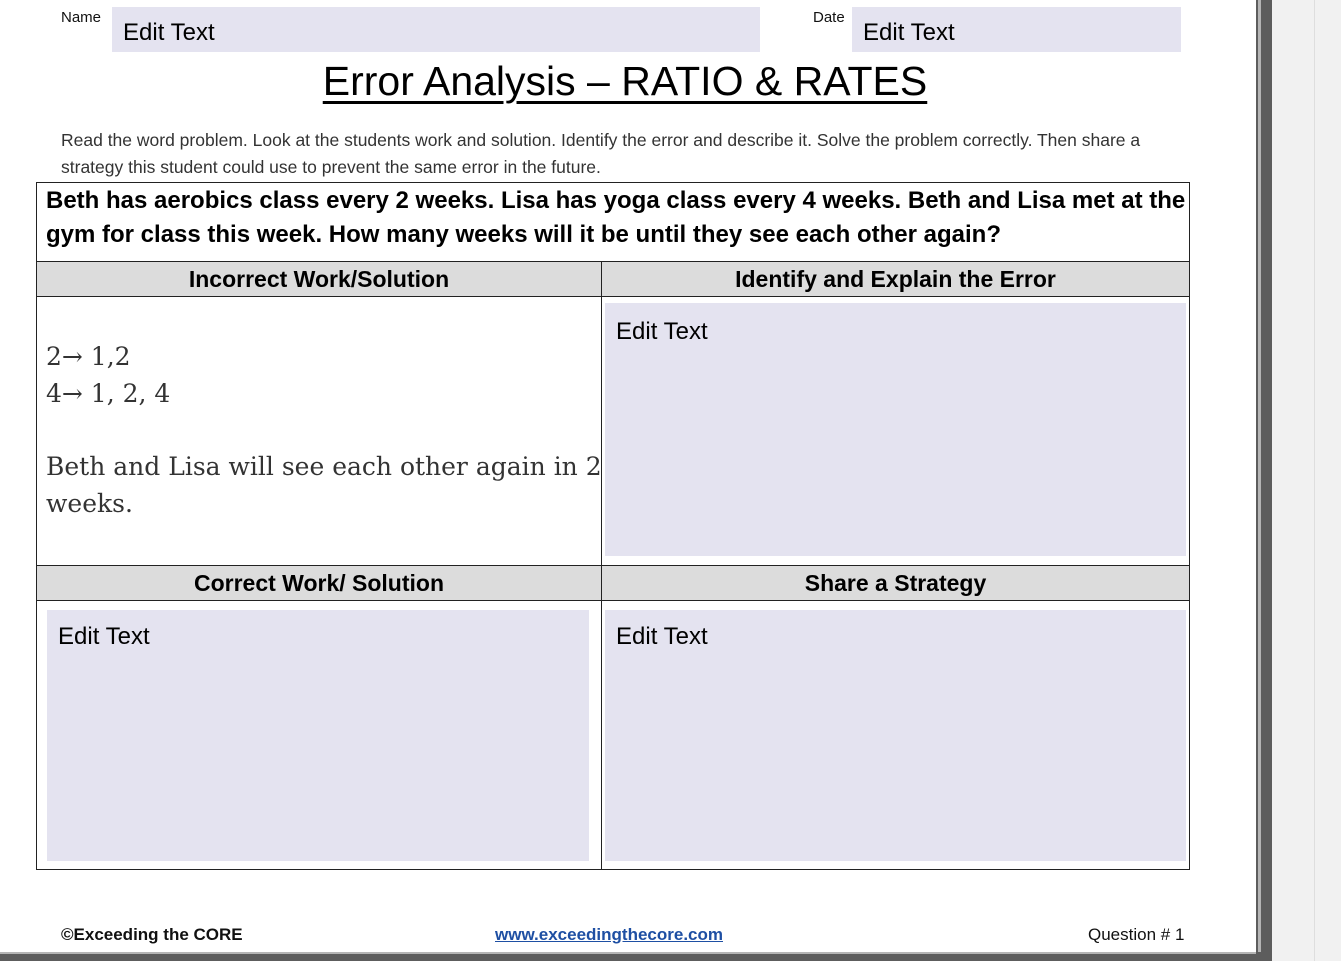 The height and width of the screenshot is (961, 1341). Describe the element at coordinates (909, 32) in the screenshot. I see `date-field-text: Edit Text` at that location.